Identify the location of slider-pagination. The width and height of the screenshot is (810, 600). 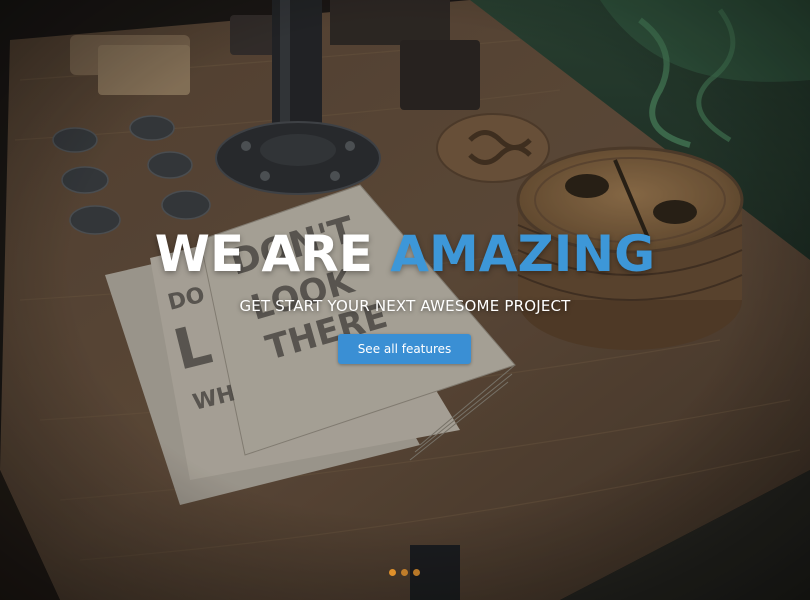
(404, 573).